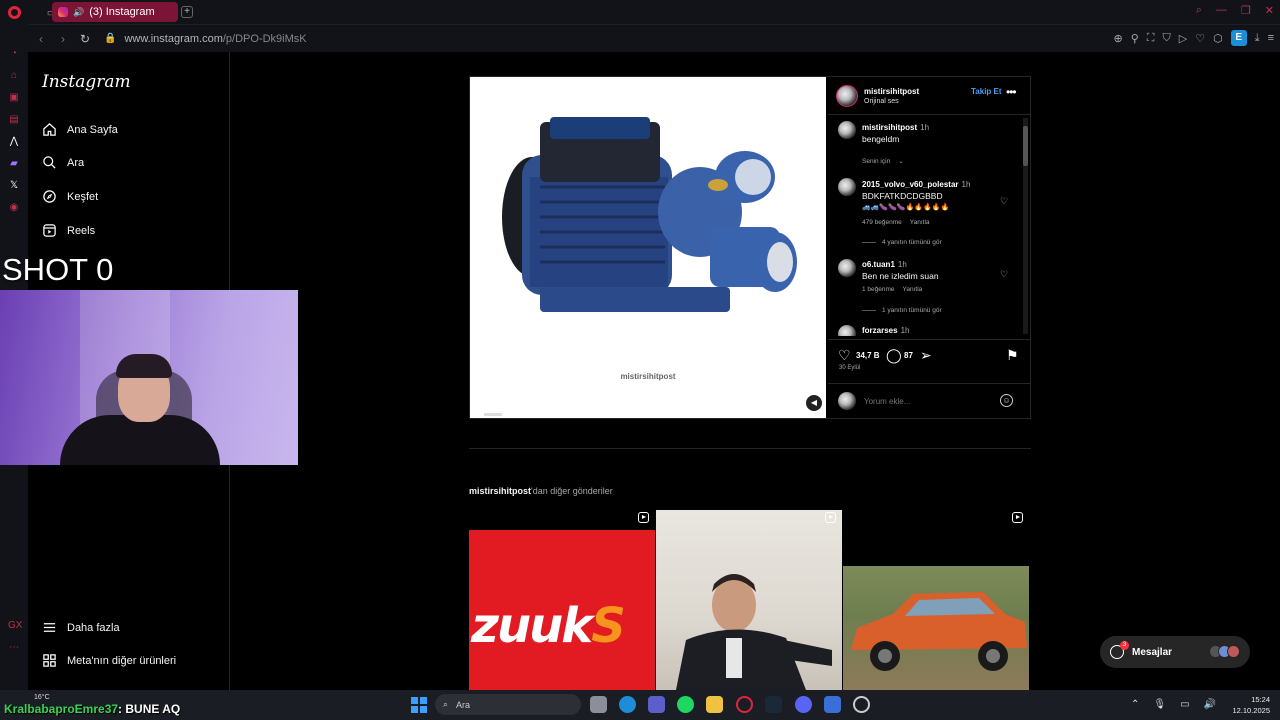 The height and width of the screenshot is (720, 1280). Describe the element at coordinates (868, 355) in the screenshot. I see `like-count: 34,7 B` at that location.